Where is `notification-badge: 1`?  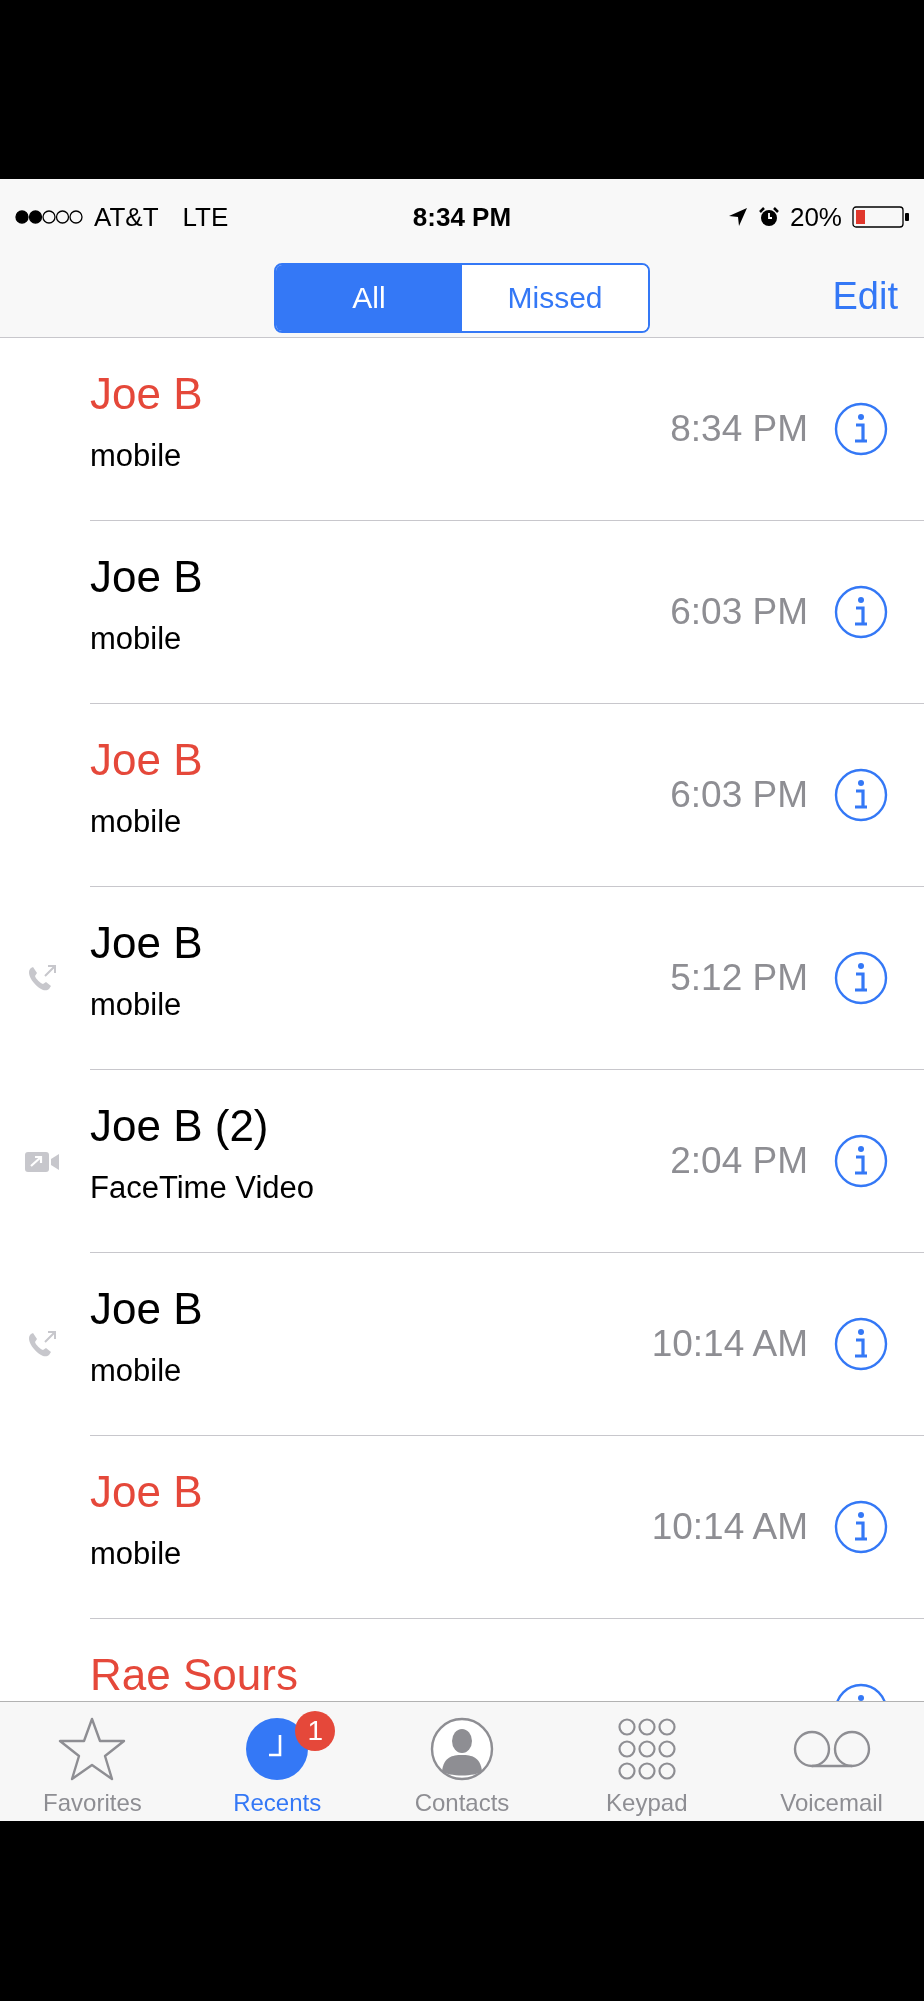 notification-badge: 1 is located at coordinates (315, 1731).